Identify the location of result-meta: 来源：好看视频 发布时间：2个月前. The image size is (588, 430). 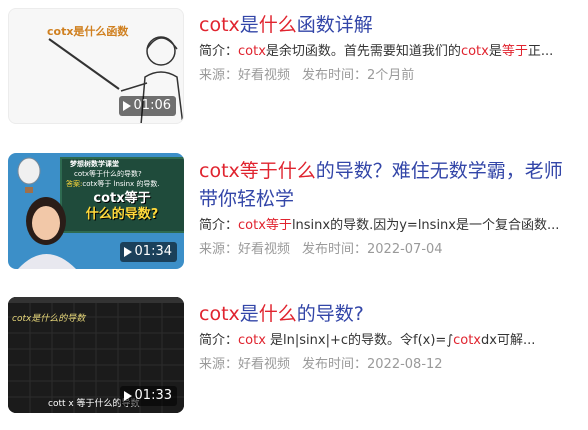
(389, 76).